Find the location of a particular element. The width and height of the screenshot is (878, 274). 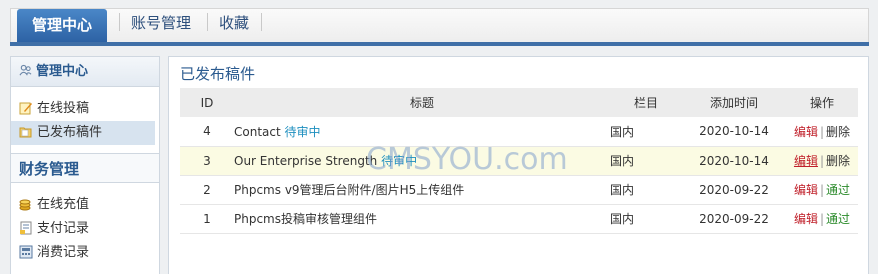

row-title-link: Contact is located at coordinates (257, 132).